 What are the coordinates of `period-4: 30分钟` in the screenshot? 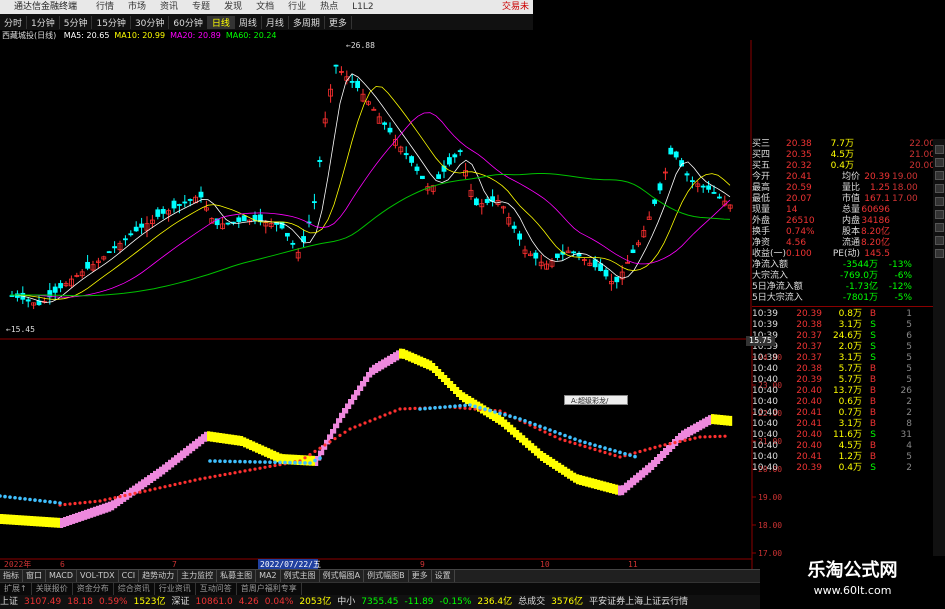 It's located at (150, 22).